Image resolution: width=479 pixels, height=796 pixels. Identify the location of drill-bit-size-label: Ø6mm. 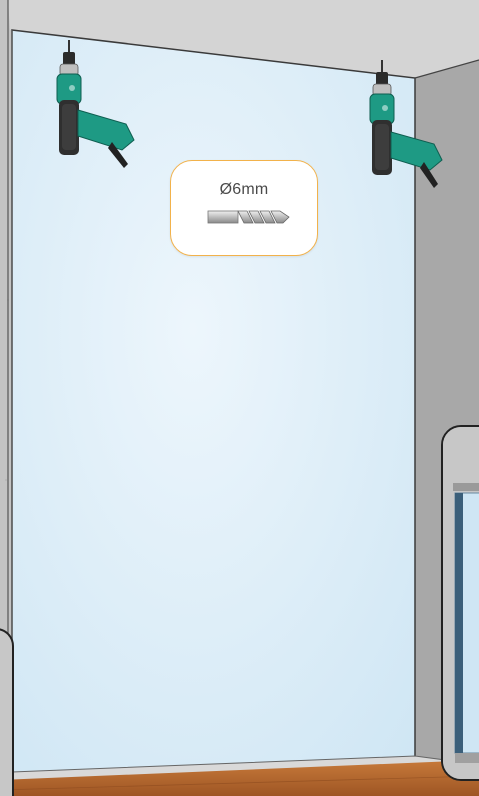
(244, 189).